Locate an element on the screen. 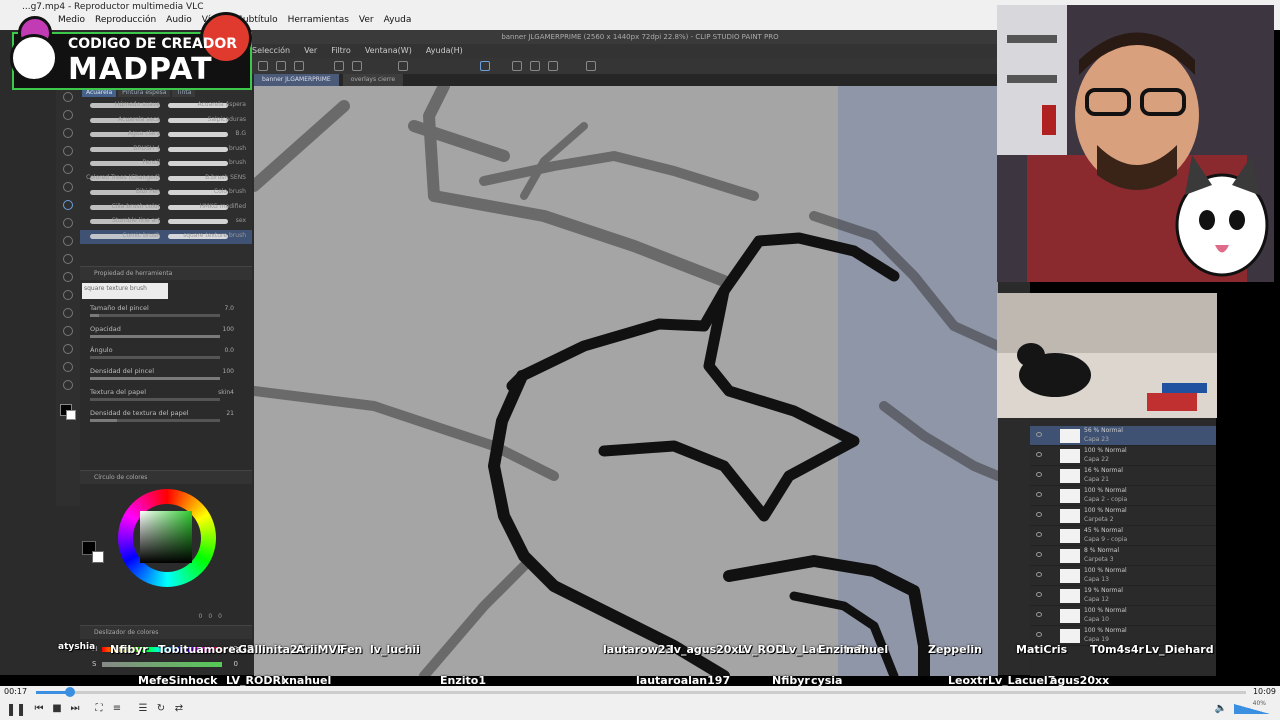 The width and height of the screenshot is (1280, 720). volume-icon: 🔈 is located at coordinates (1221, 709).